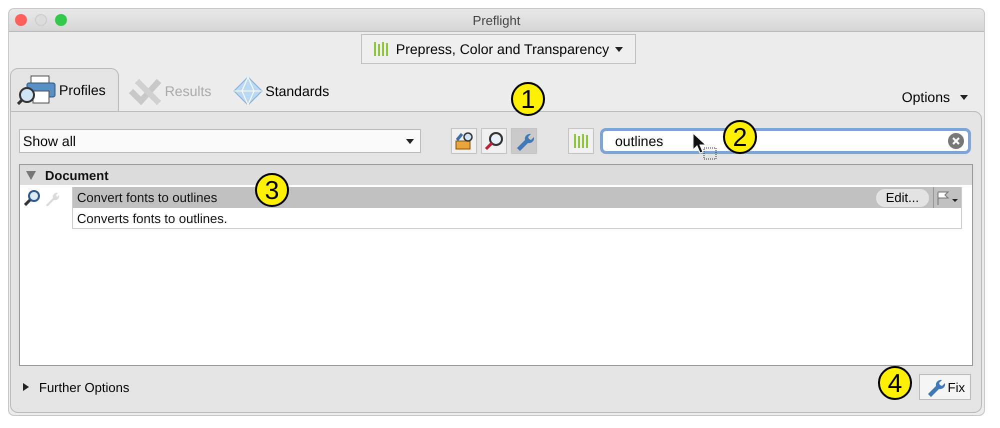 This screenshot has width=1000, height=428. I want to click on search-button, so click(494, 141).